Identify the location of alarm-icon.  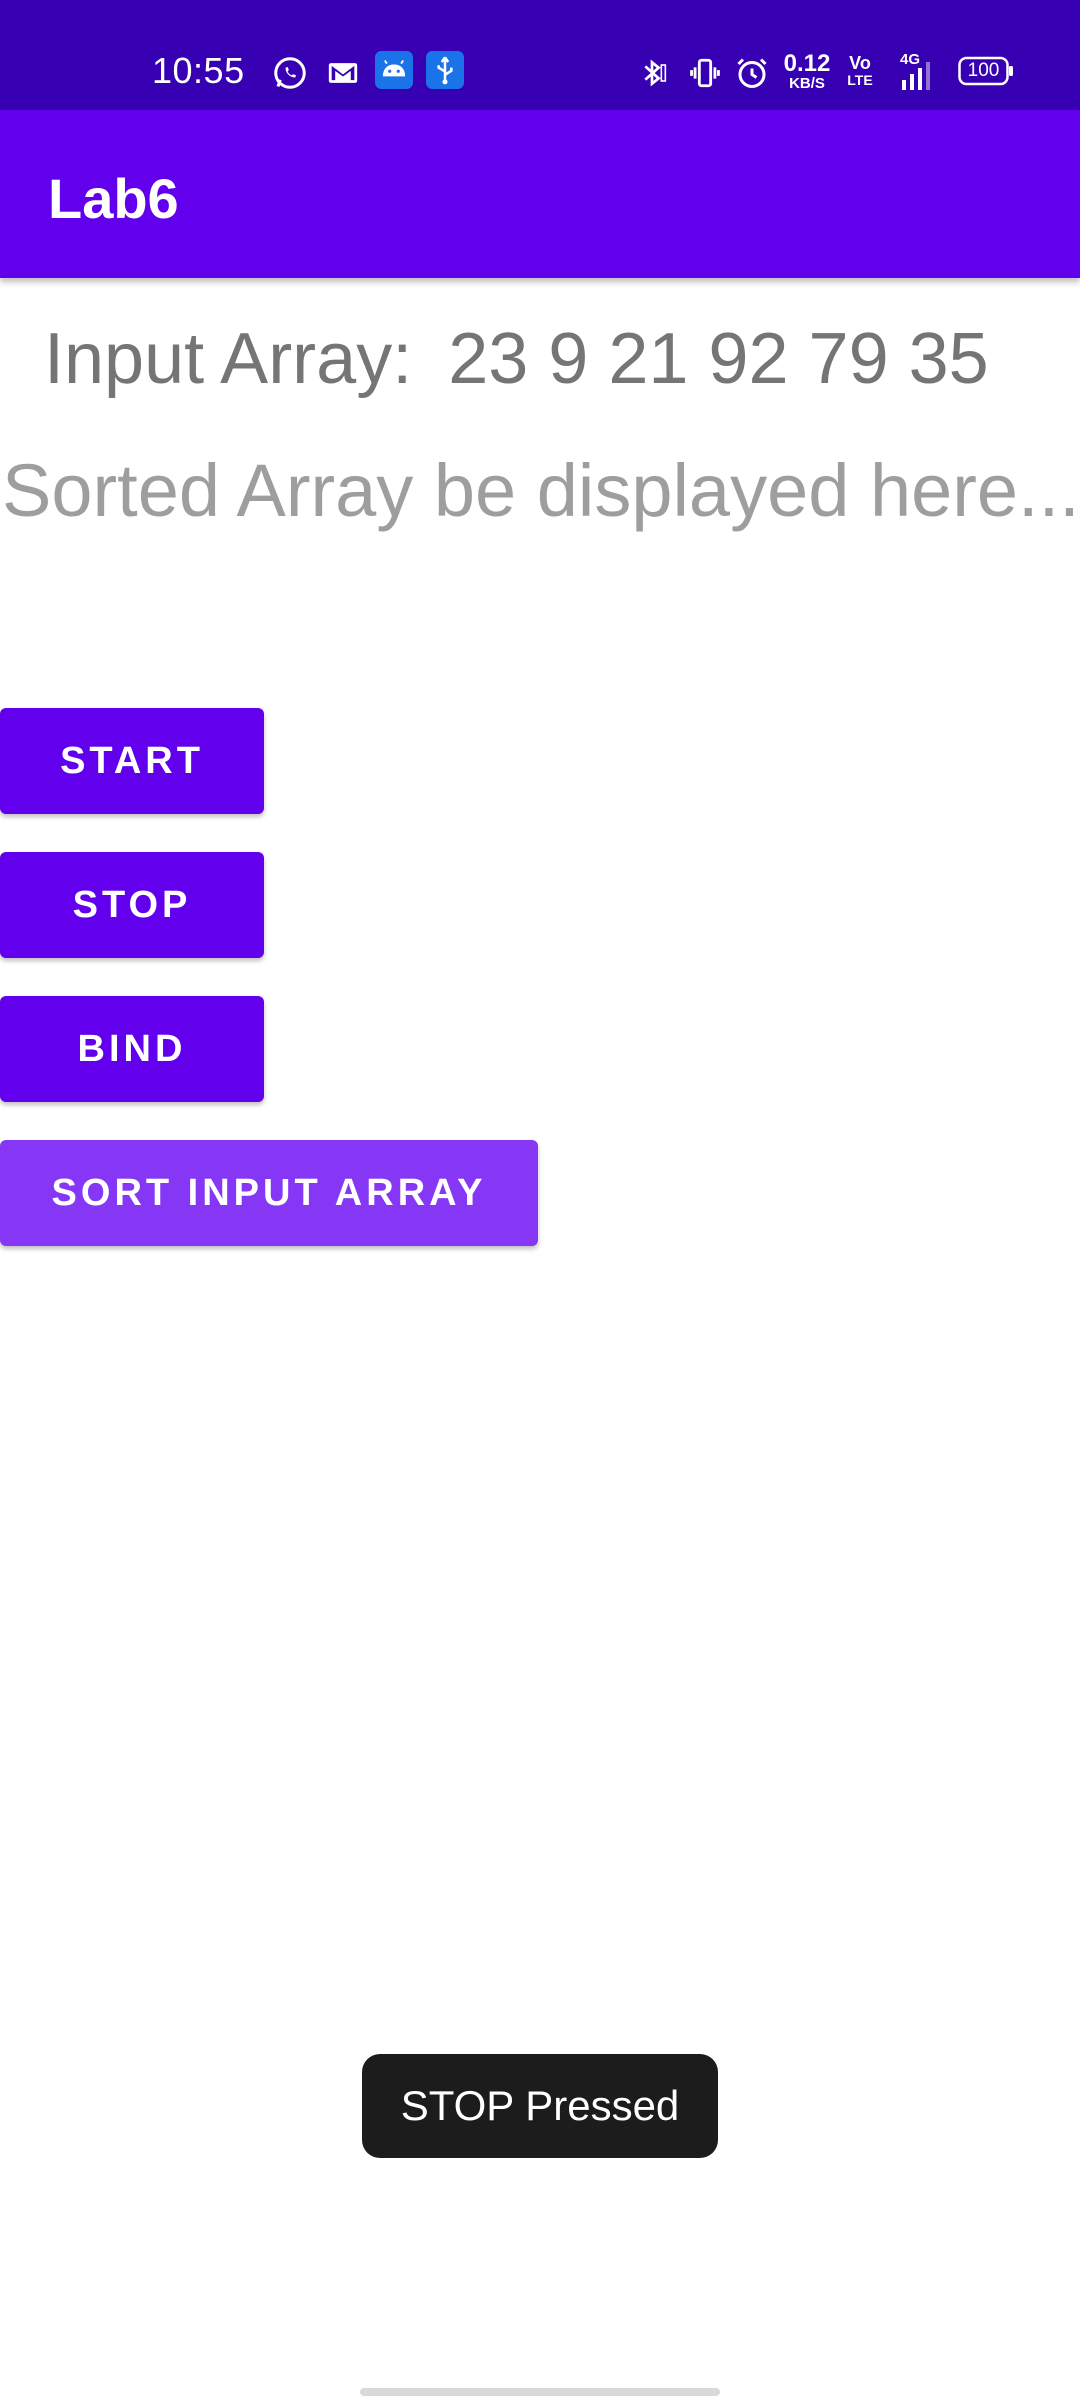
(752, 73).